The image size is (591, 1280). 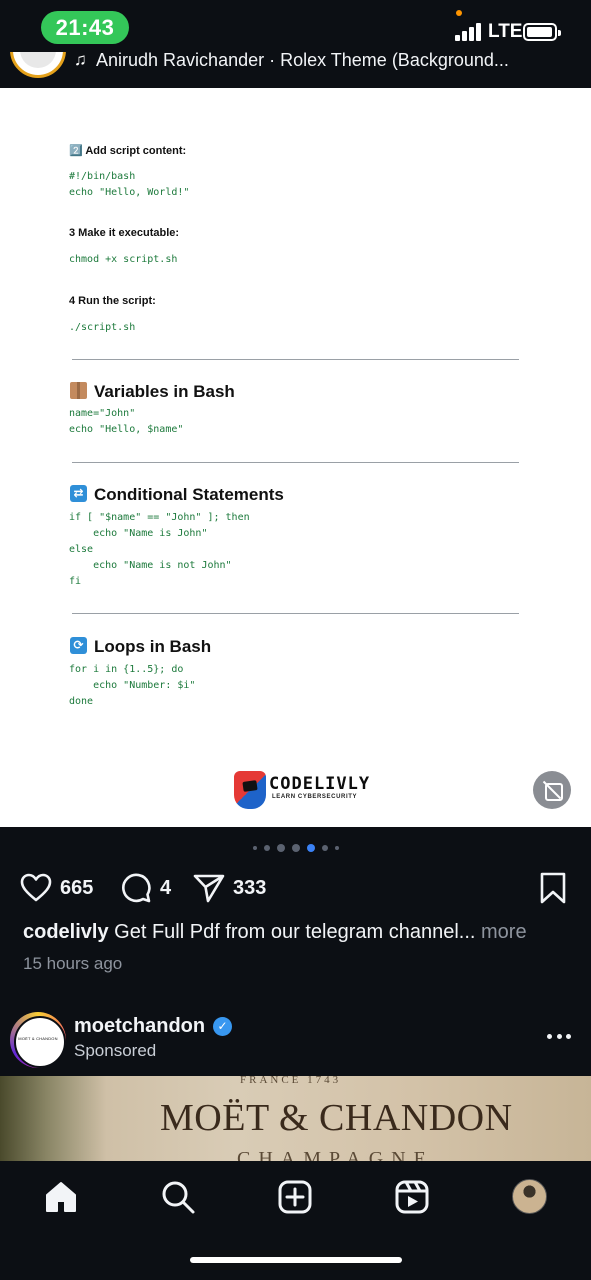 What do you see at coordinates (38, 1038) in the screenshot?
I see `sponsored-avatar-text: MOËT & CHANDON` at bounding box center [38, 1038].